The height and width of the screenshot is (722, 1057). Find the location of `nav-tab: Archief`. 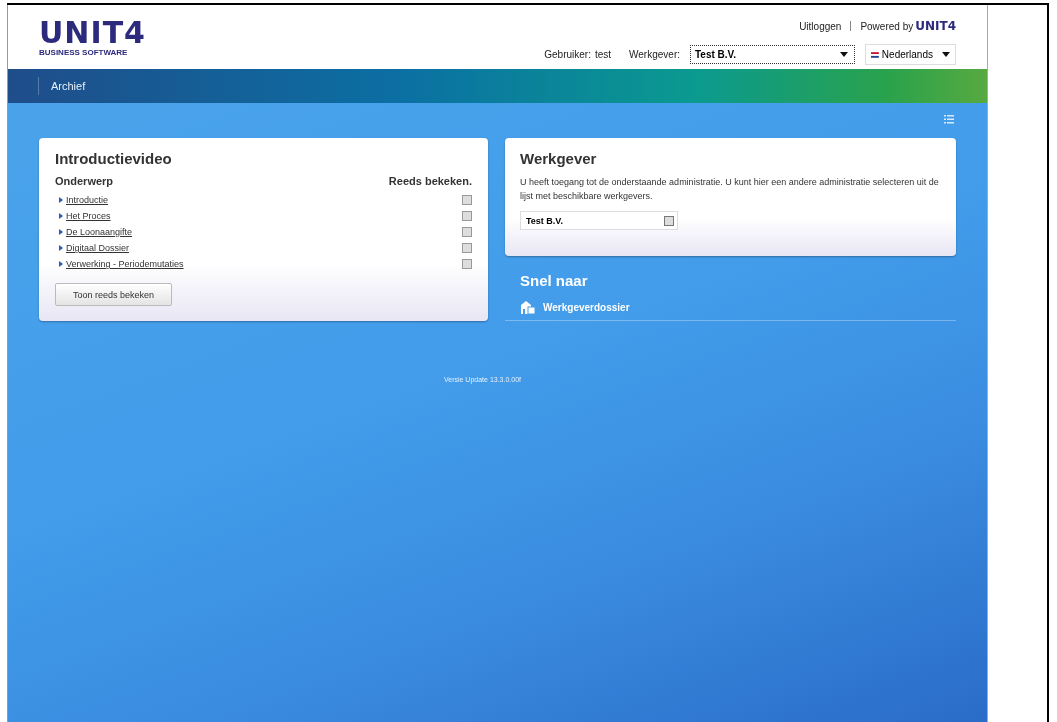

nav-tab: Archief is located at coordinates (68, 86).